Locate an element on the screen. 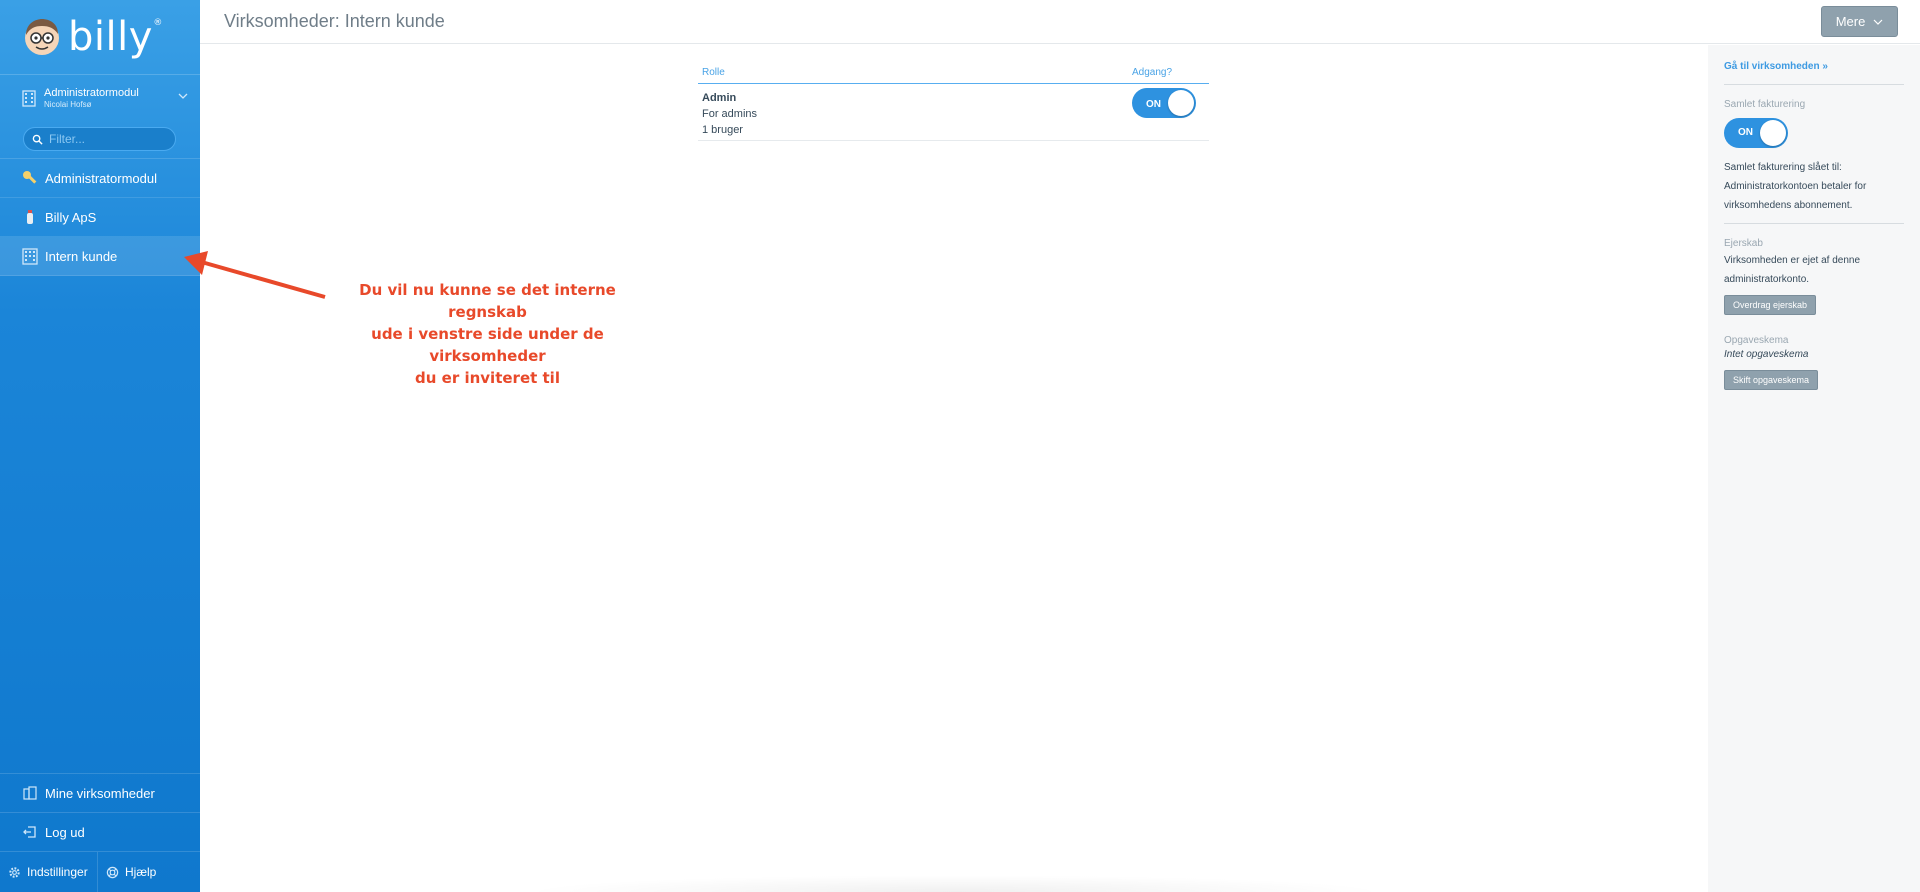 This screenshot has width=1920, height=892. goto-company-link: Gå til virksomheden » is located at coordinates (1814, 73).